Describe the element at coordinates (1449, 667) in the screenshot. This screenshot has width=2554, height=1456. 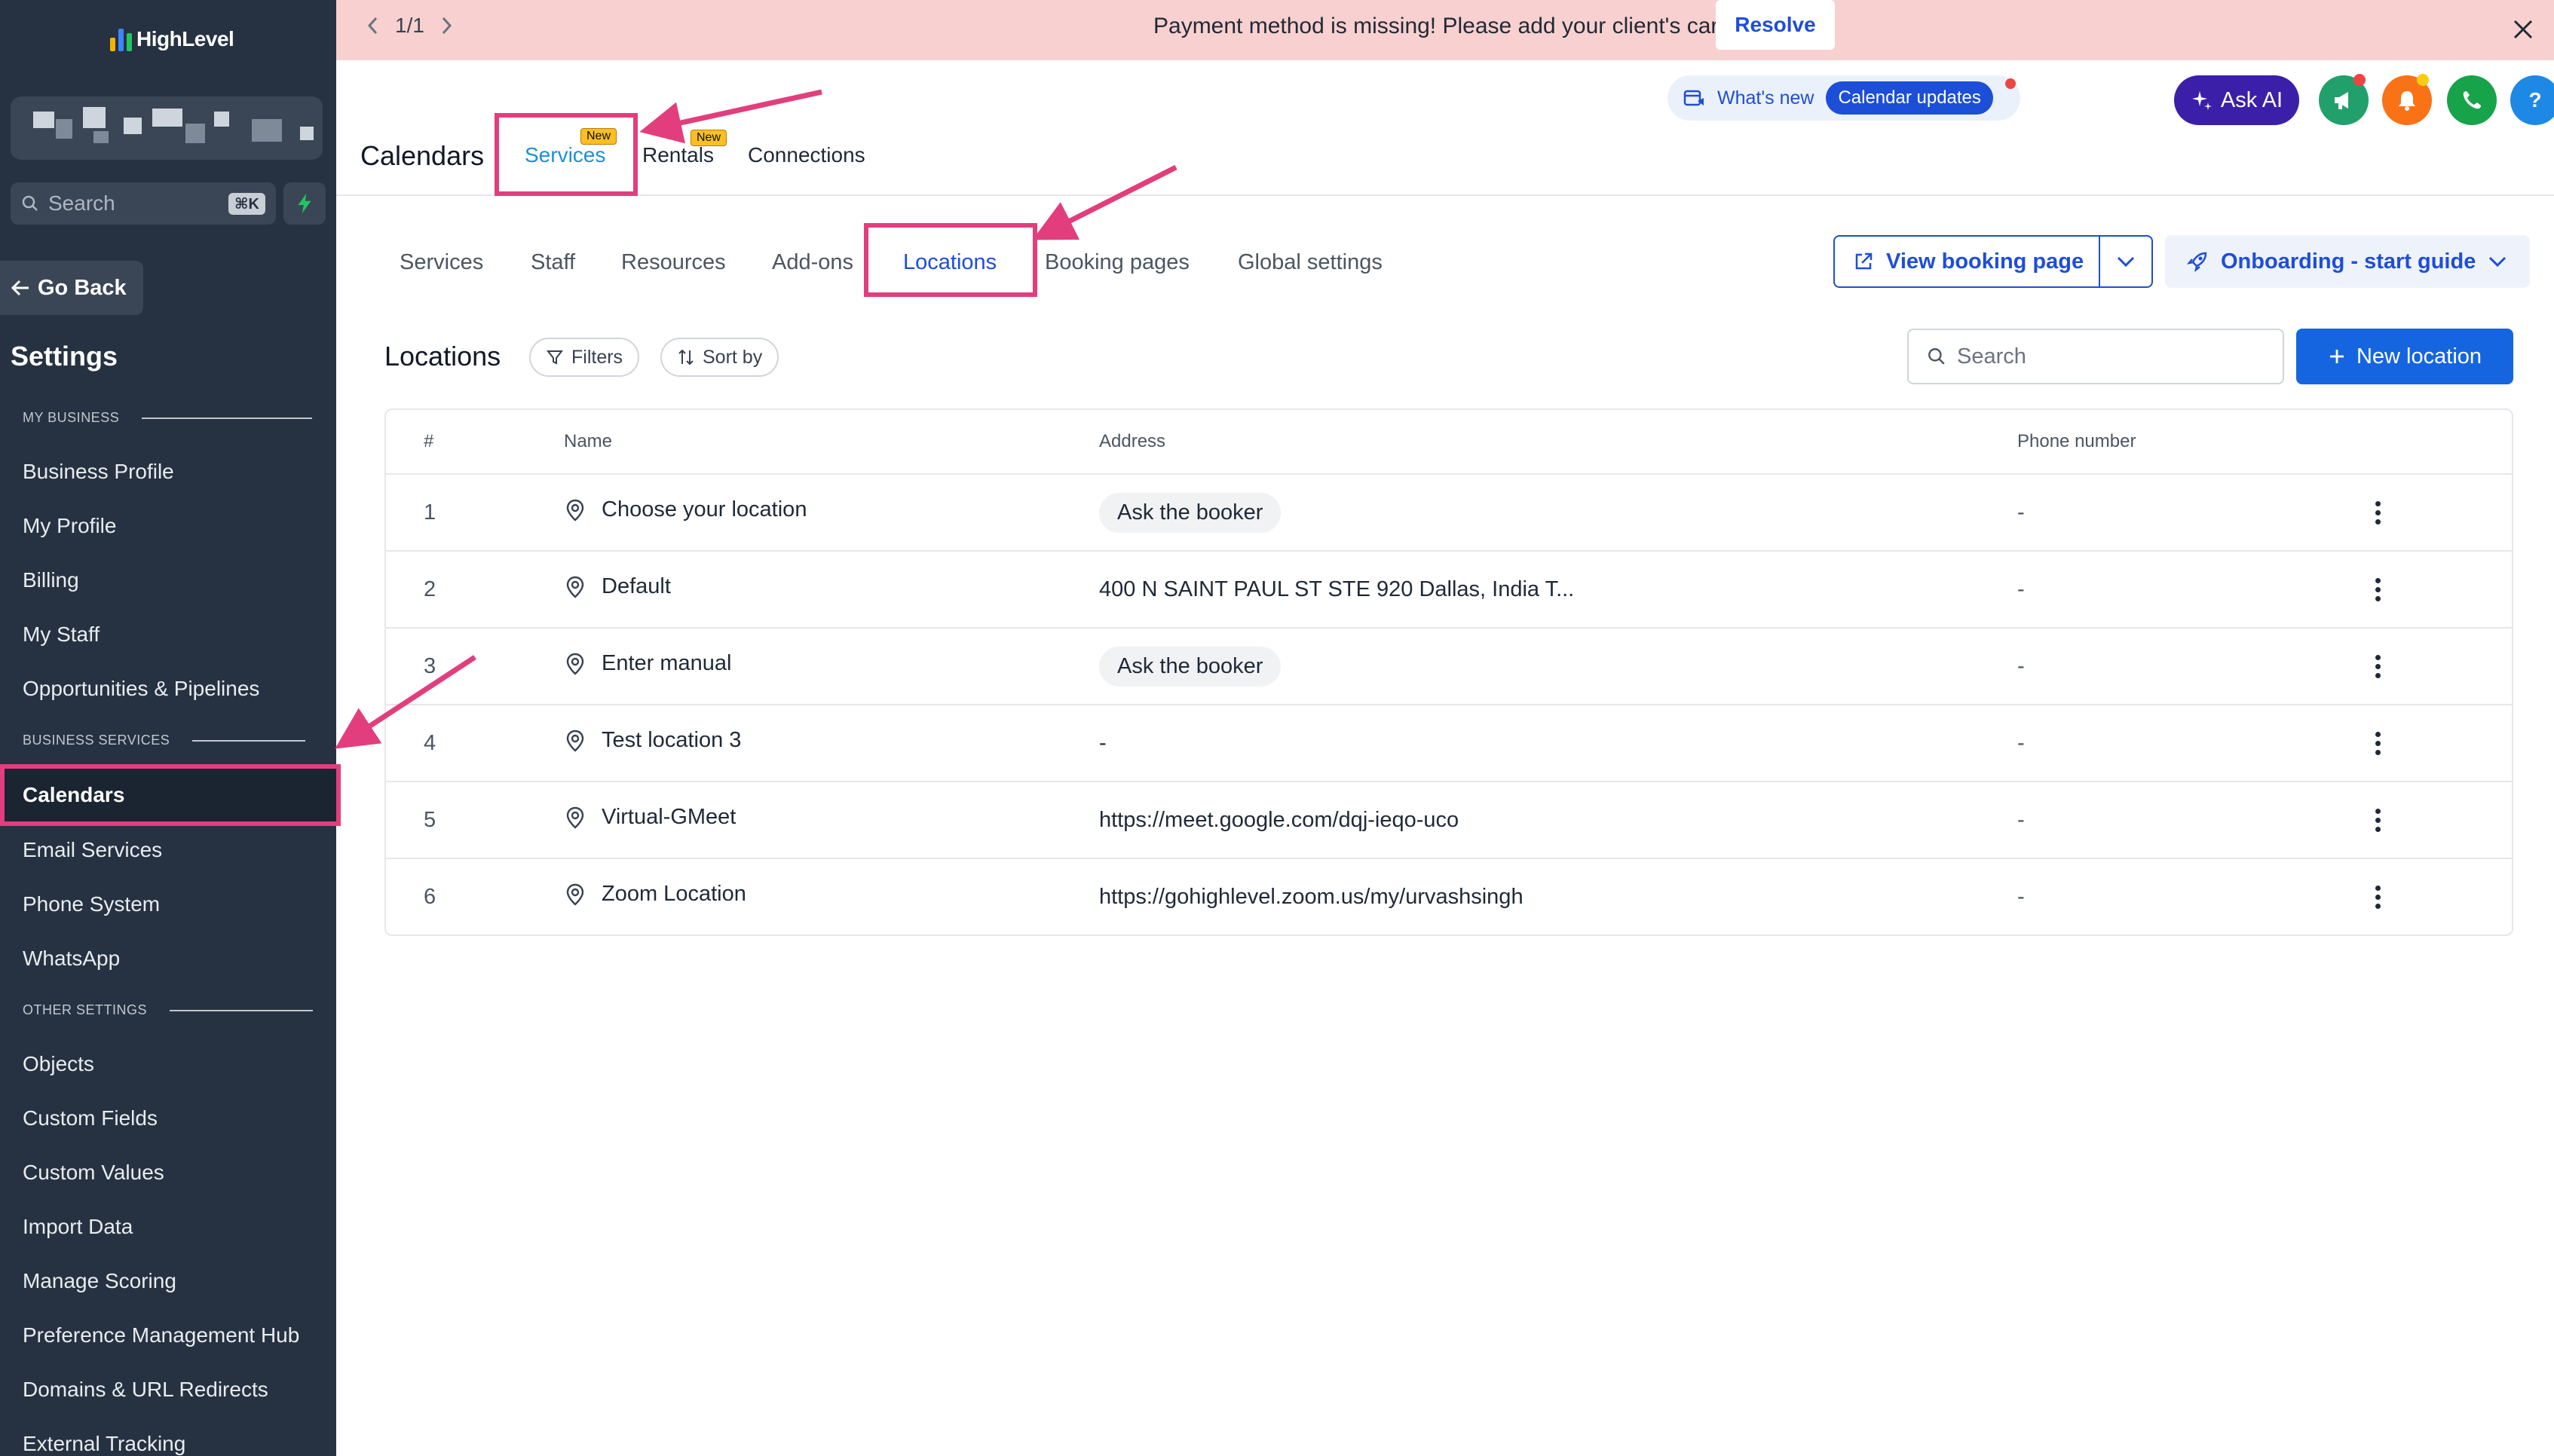
I see `table-row: 3 Enter manual Ask the booker -` at that location.